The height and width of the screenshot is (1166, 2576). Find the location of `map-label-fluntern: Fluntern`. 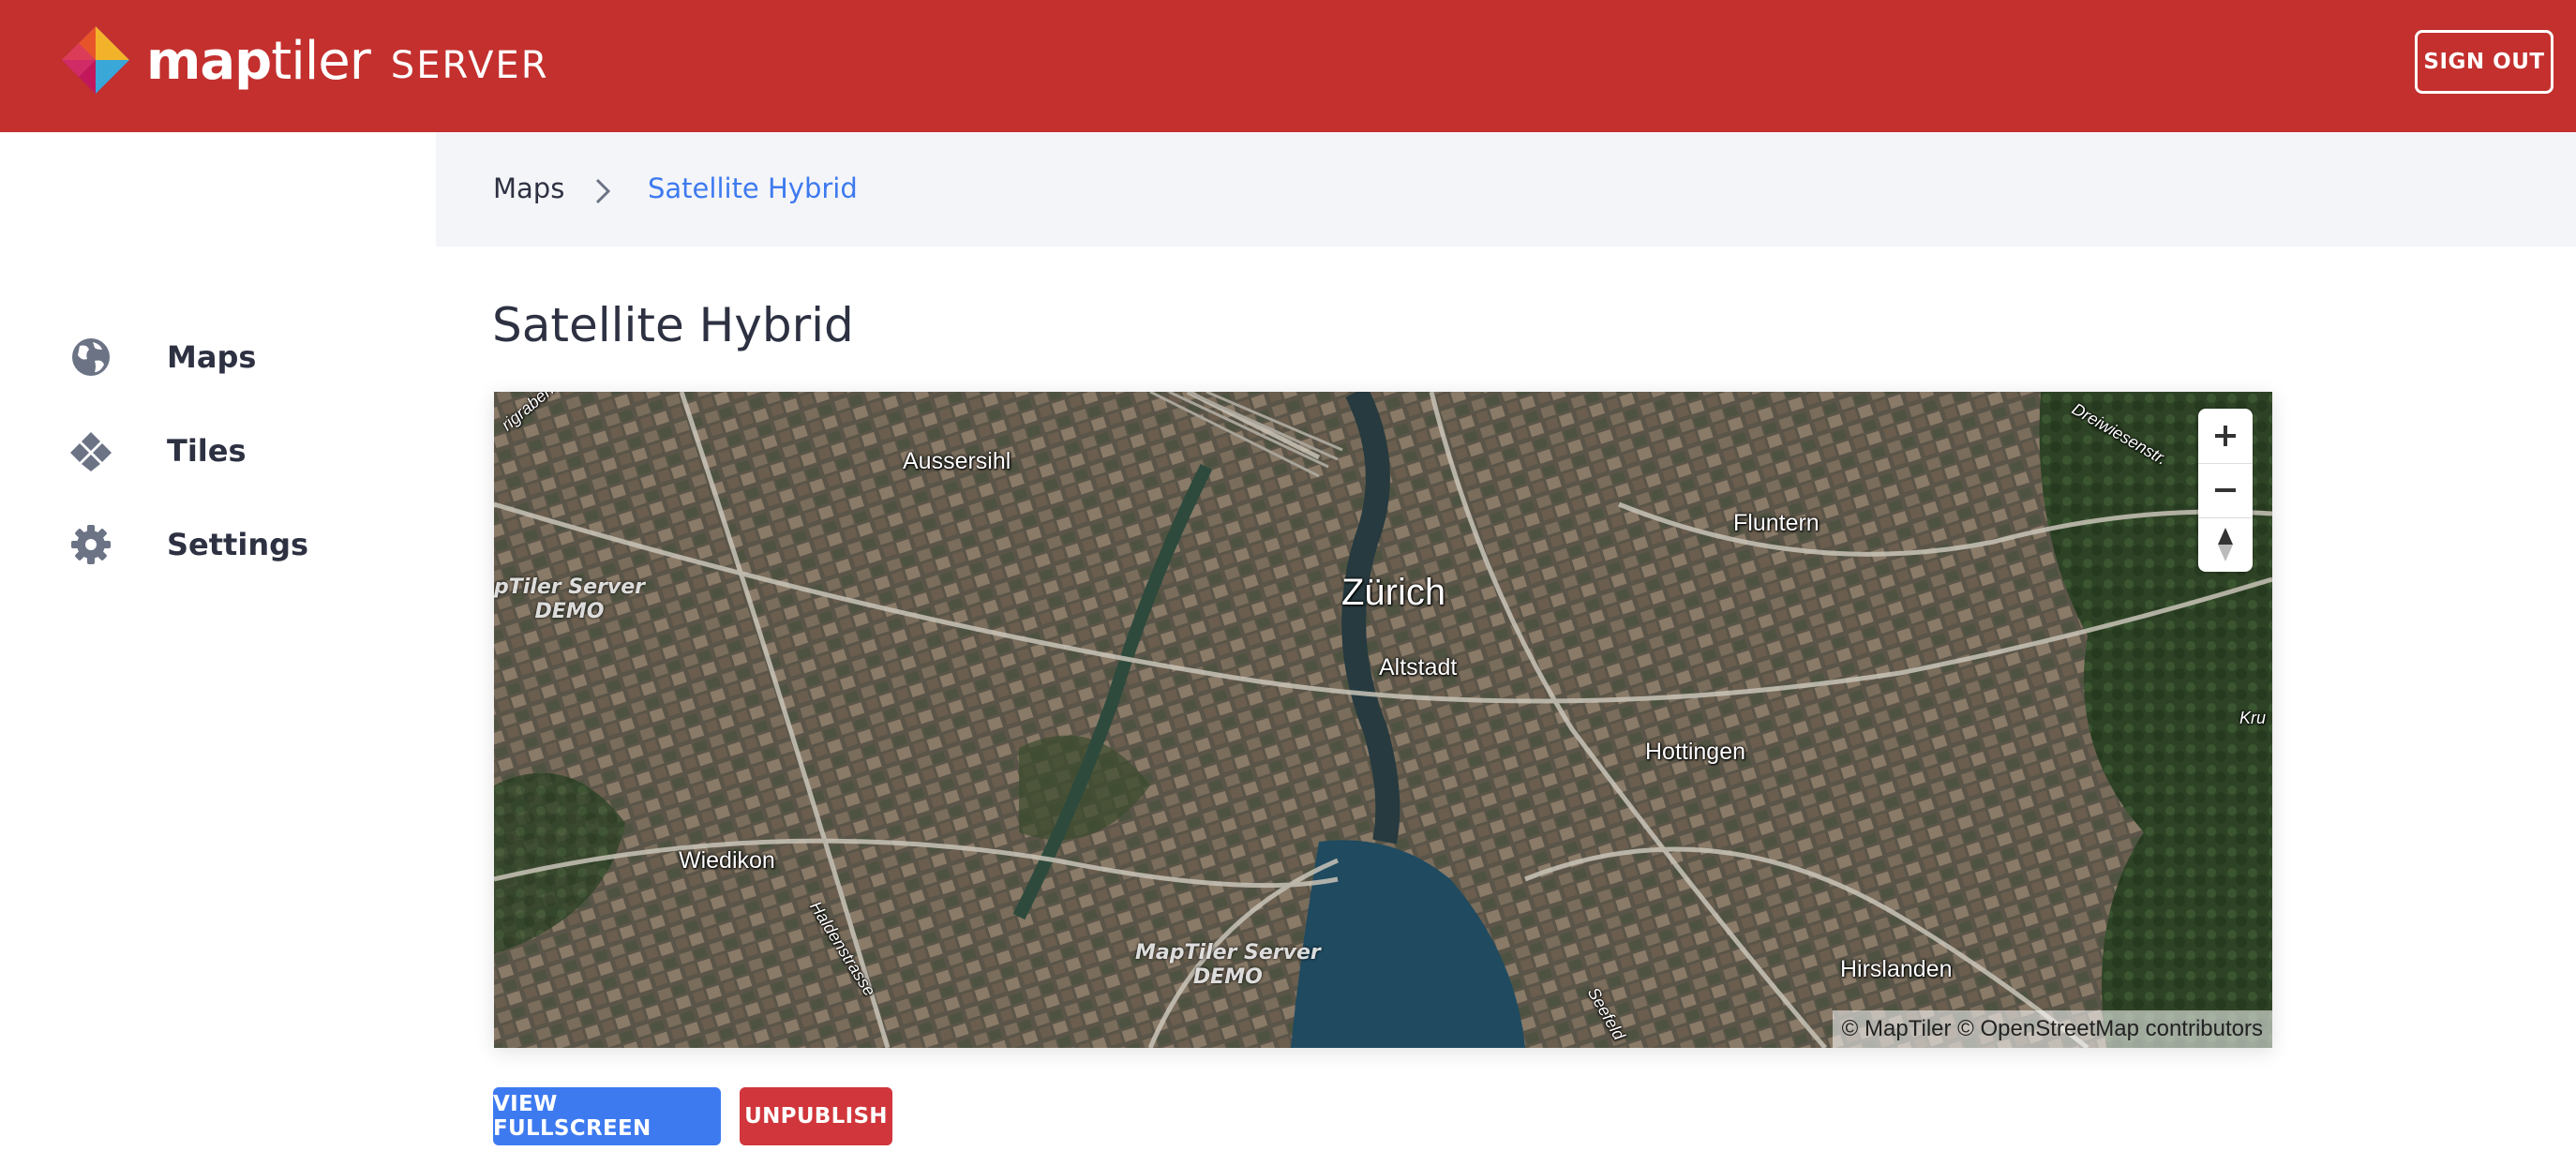

map-label-fluntern: Fluntern is located at coordinates (1776, 523).